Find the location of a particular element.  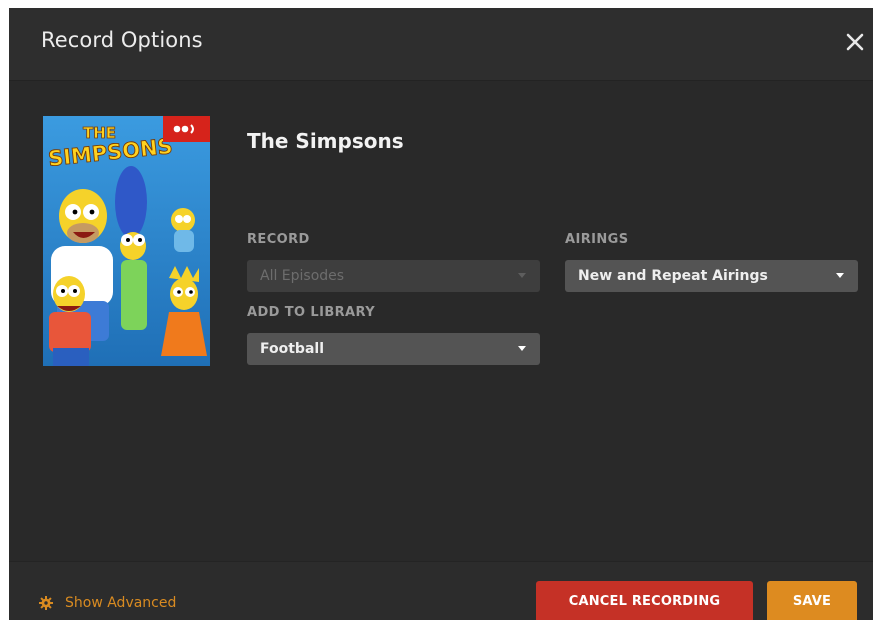

record-label: RECORD is located at coordinates (278, 239).